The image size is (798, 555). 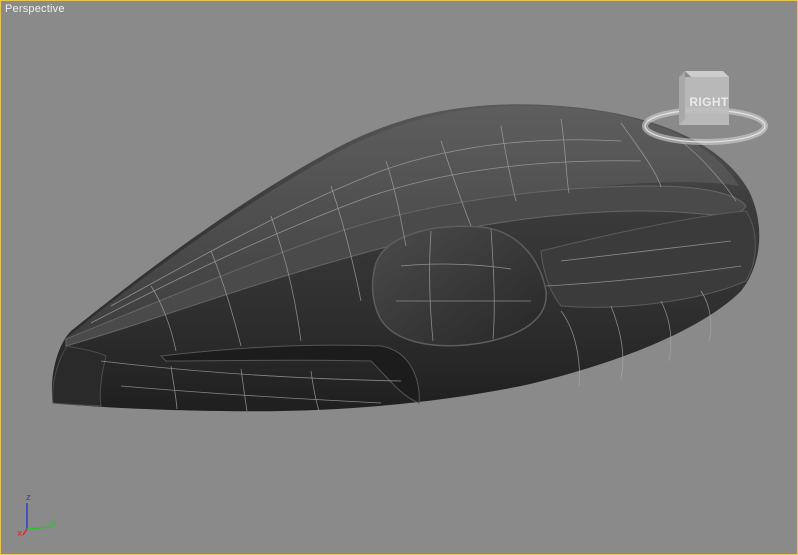 I want to click on x-axis-label: x, so click(x=20, y=534).